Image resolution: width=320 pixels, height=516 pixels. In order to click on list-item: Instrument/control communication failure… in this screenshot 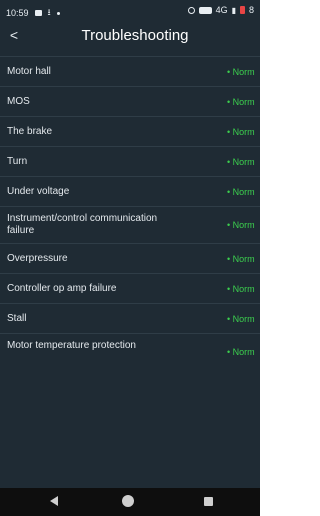, I will do `click(130, 224)`.